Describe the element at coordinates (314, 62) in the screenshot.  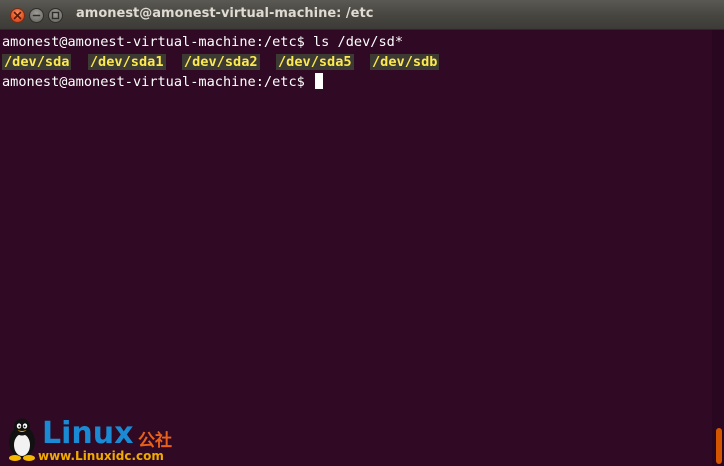
I see `device-entry: /dev/sda5` at that location.